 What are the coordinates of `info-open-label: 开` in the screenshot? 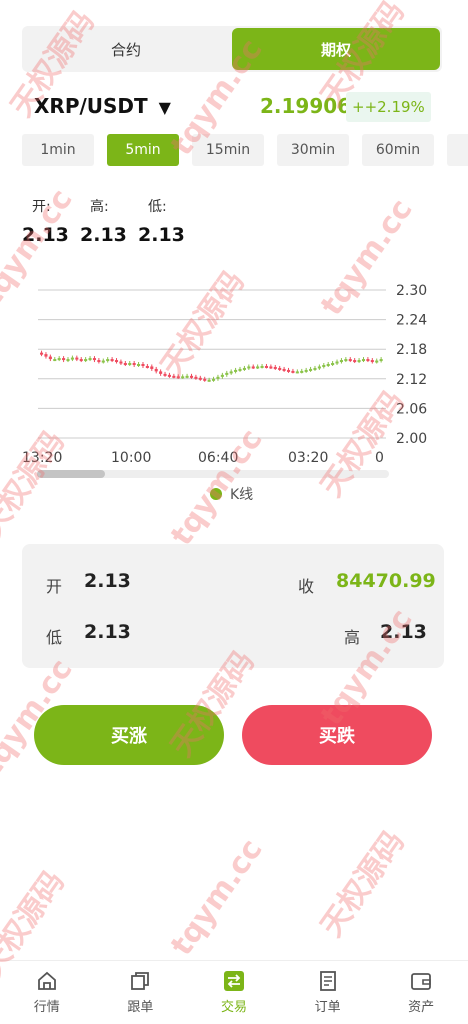 It's located at (54, 586).